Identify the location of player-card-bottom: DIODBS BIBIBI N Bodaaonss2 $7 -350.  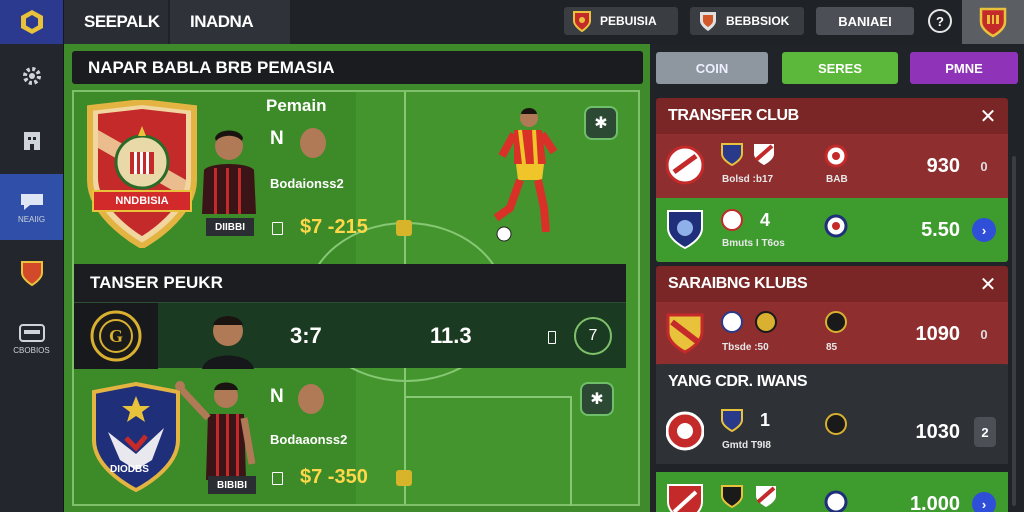
(243, 437).